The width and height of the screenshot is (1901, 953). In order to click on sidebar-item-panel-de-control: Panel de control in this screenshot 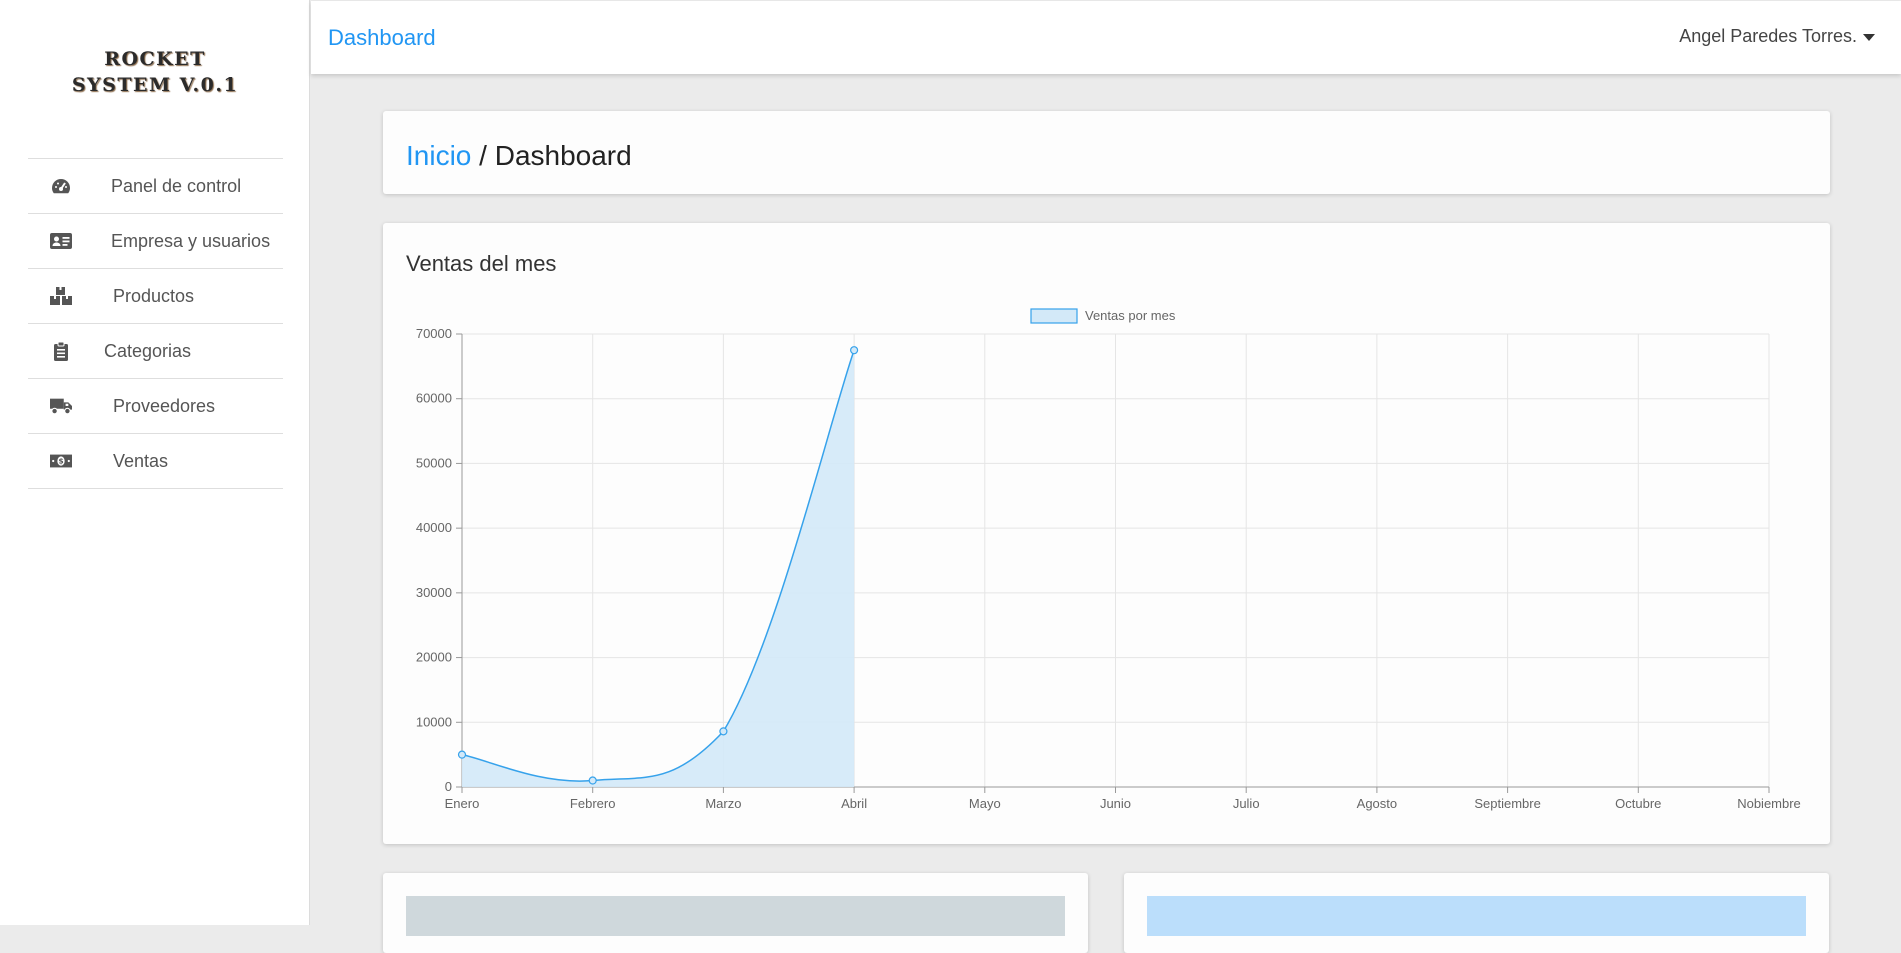, I will do `click(155, 186)`.